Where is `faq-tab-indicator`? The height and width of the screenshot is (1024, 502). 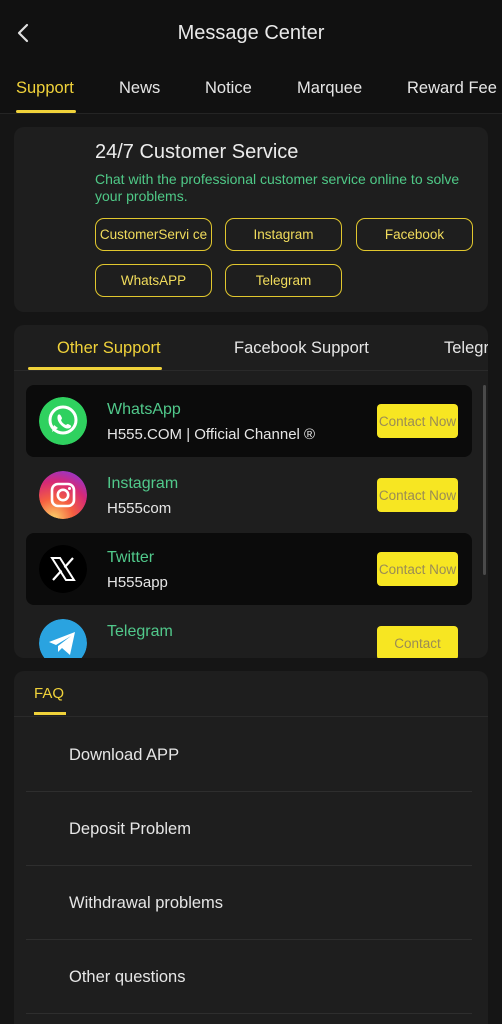
faq-tab-indicator is located at coordinates (50, 713).